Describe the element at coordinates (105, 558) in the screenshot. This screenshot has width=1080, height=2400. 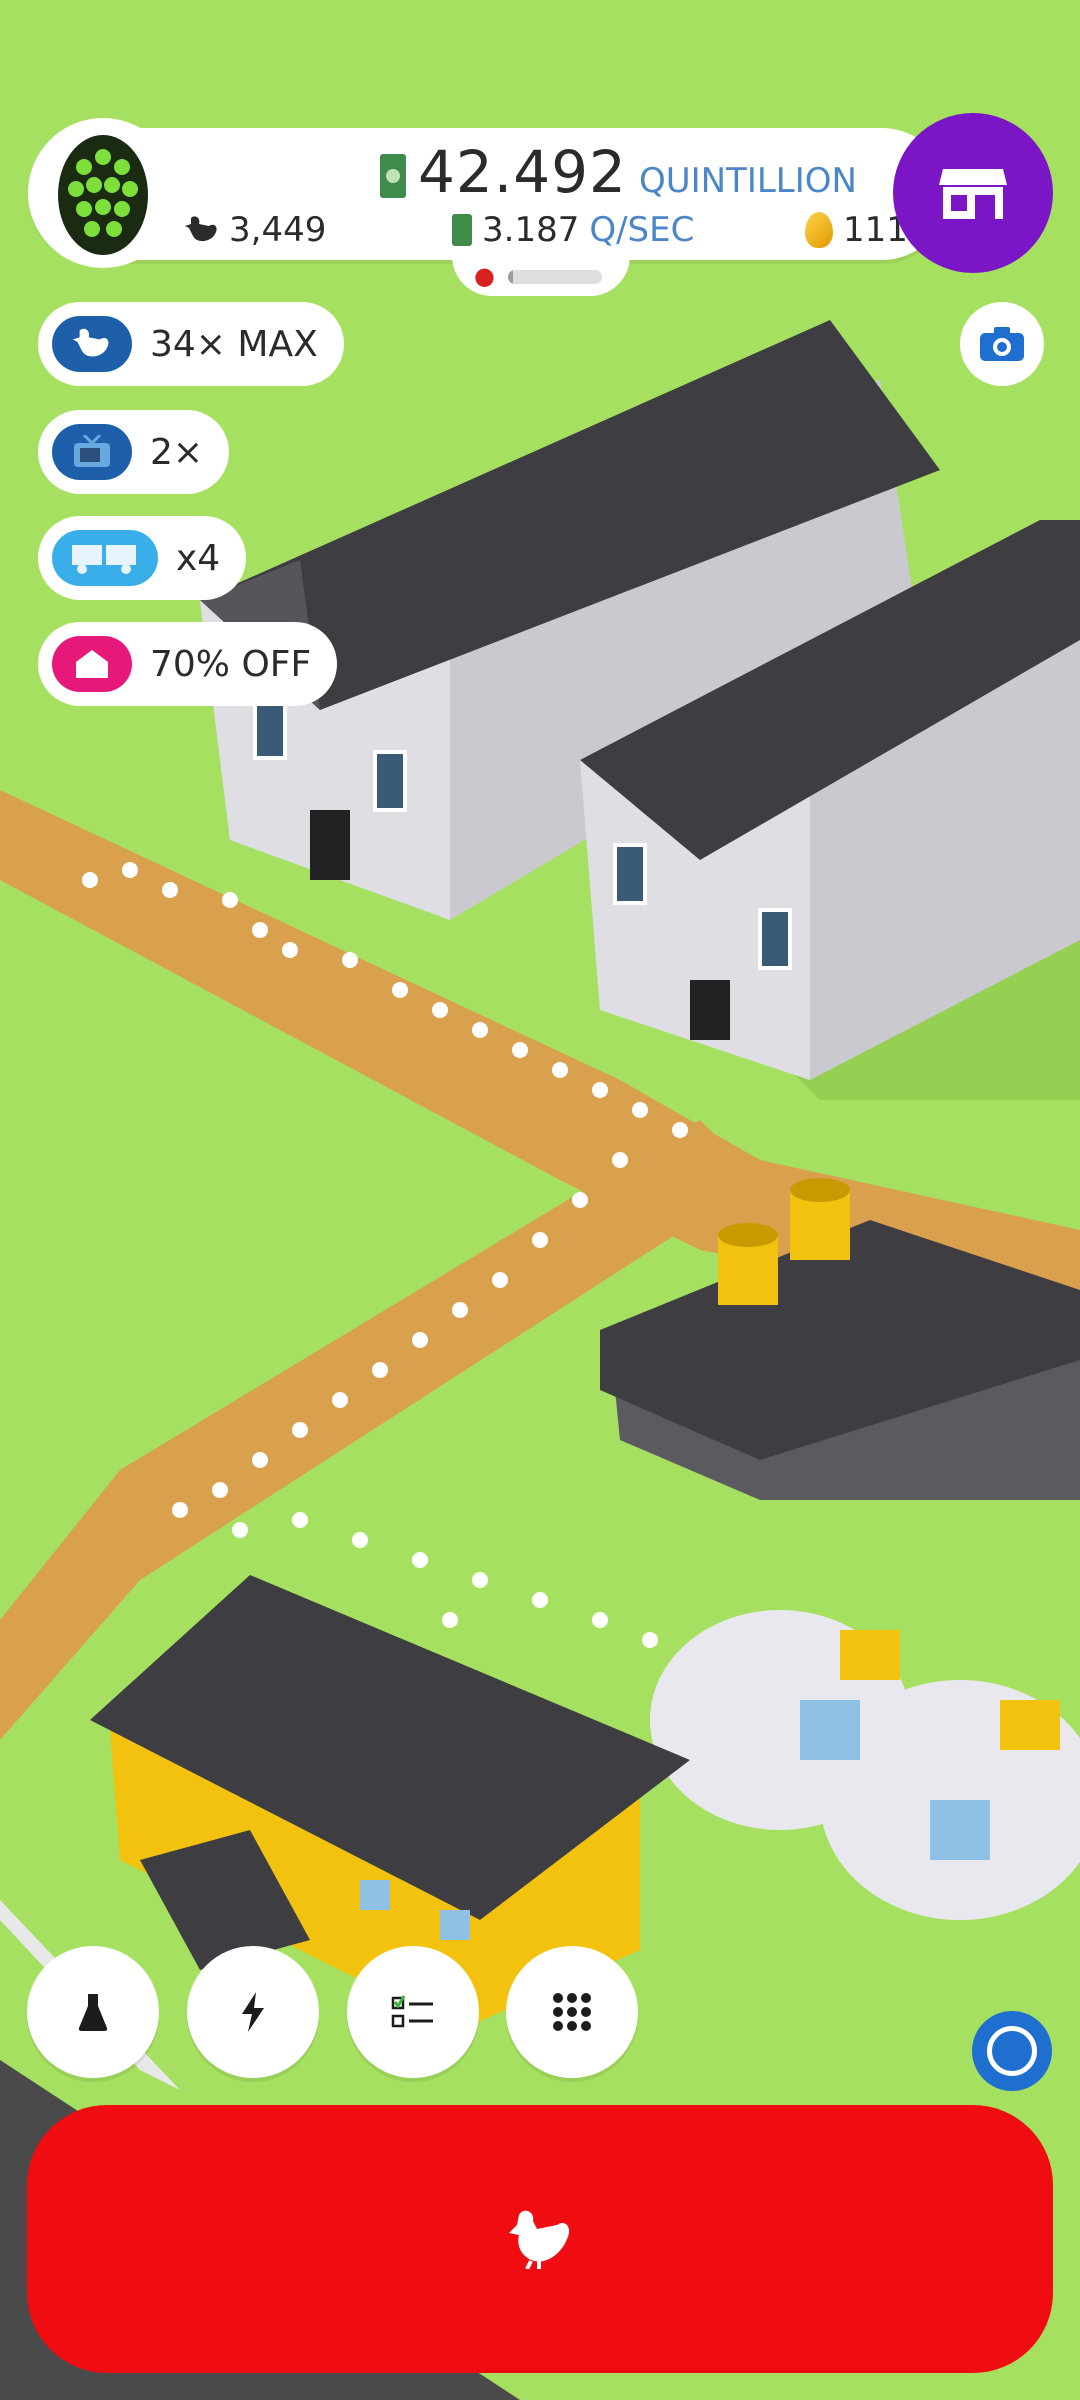
I see `truck-icon` at that location.